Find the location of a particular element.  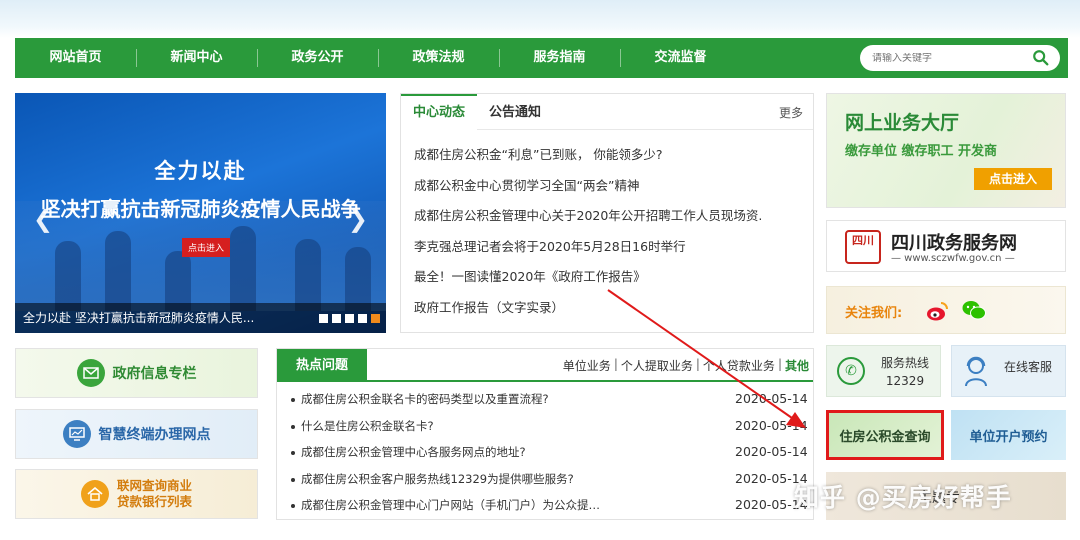

hotline-label: 服务热线 is located at coordinates (904, 363).